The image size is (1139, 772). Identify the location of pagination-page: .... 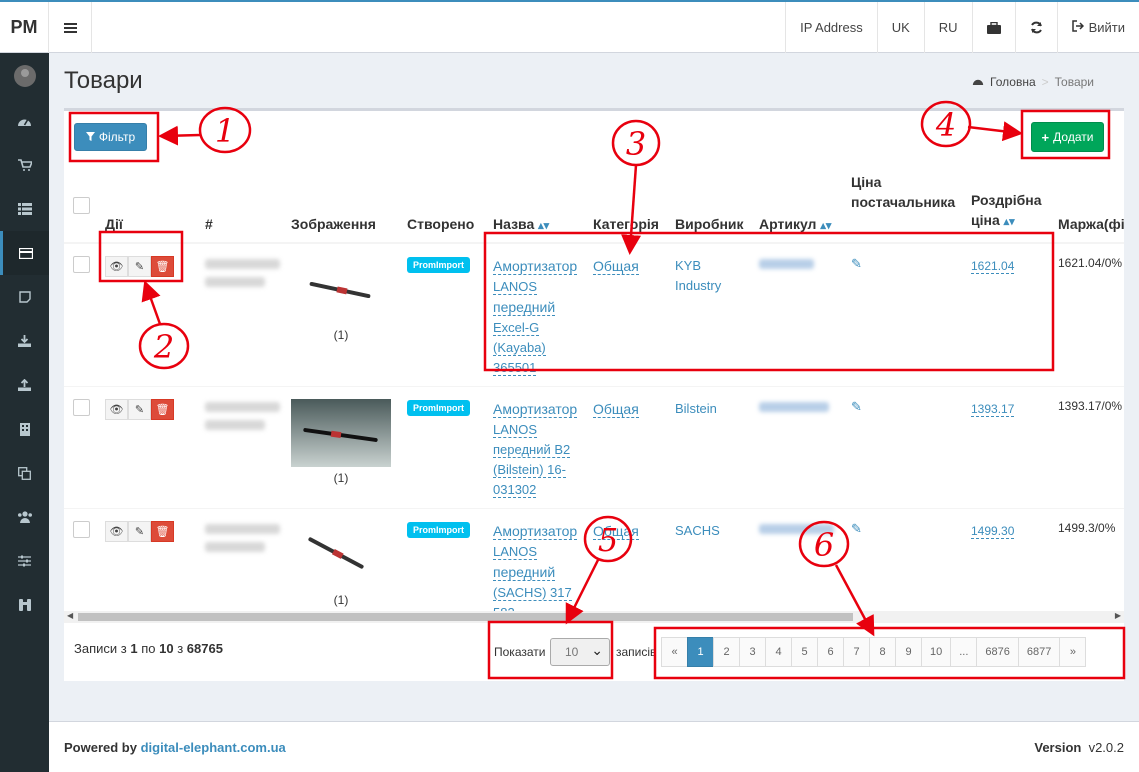
(964, 652).